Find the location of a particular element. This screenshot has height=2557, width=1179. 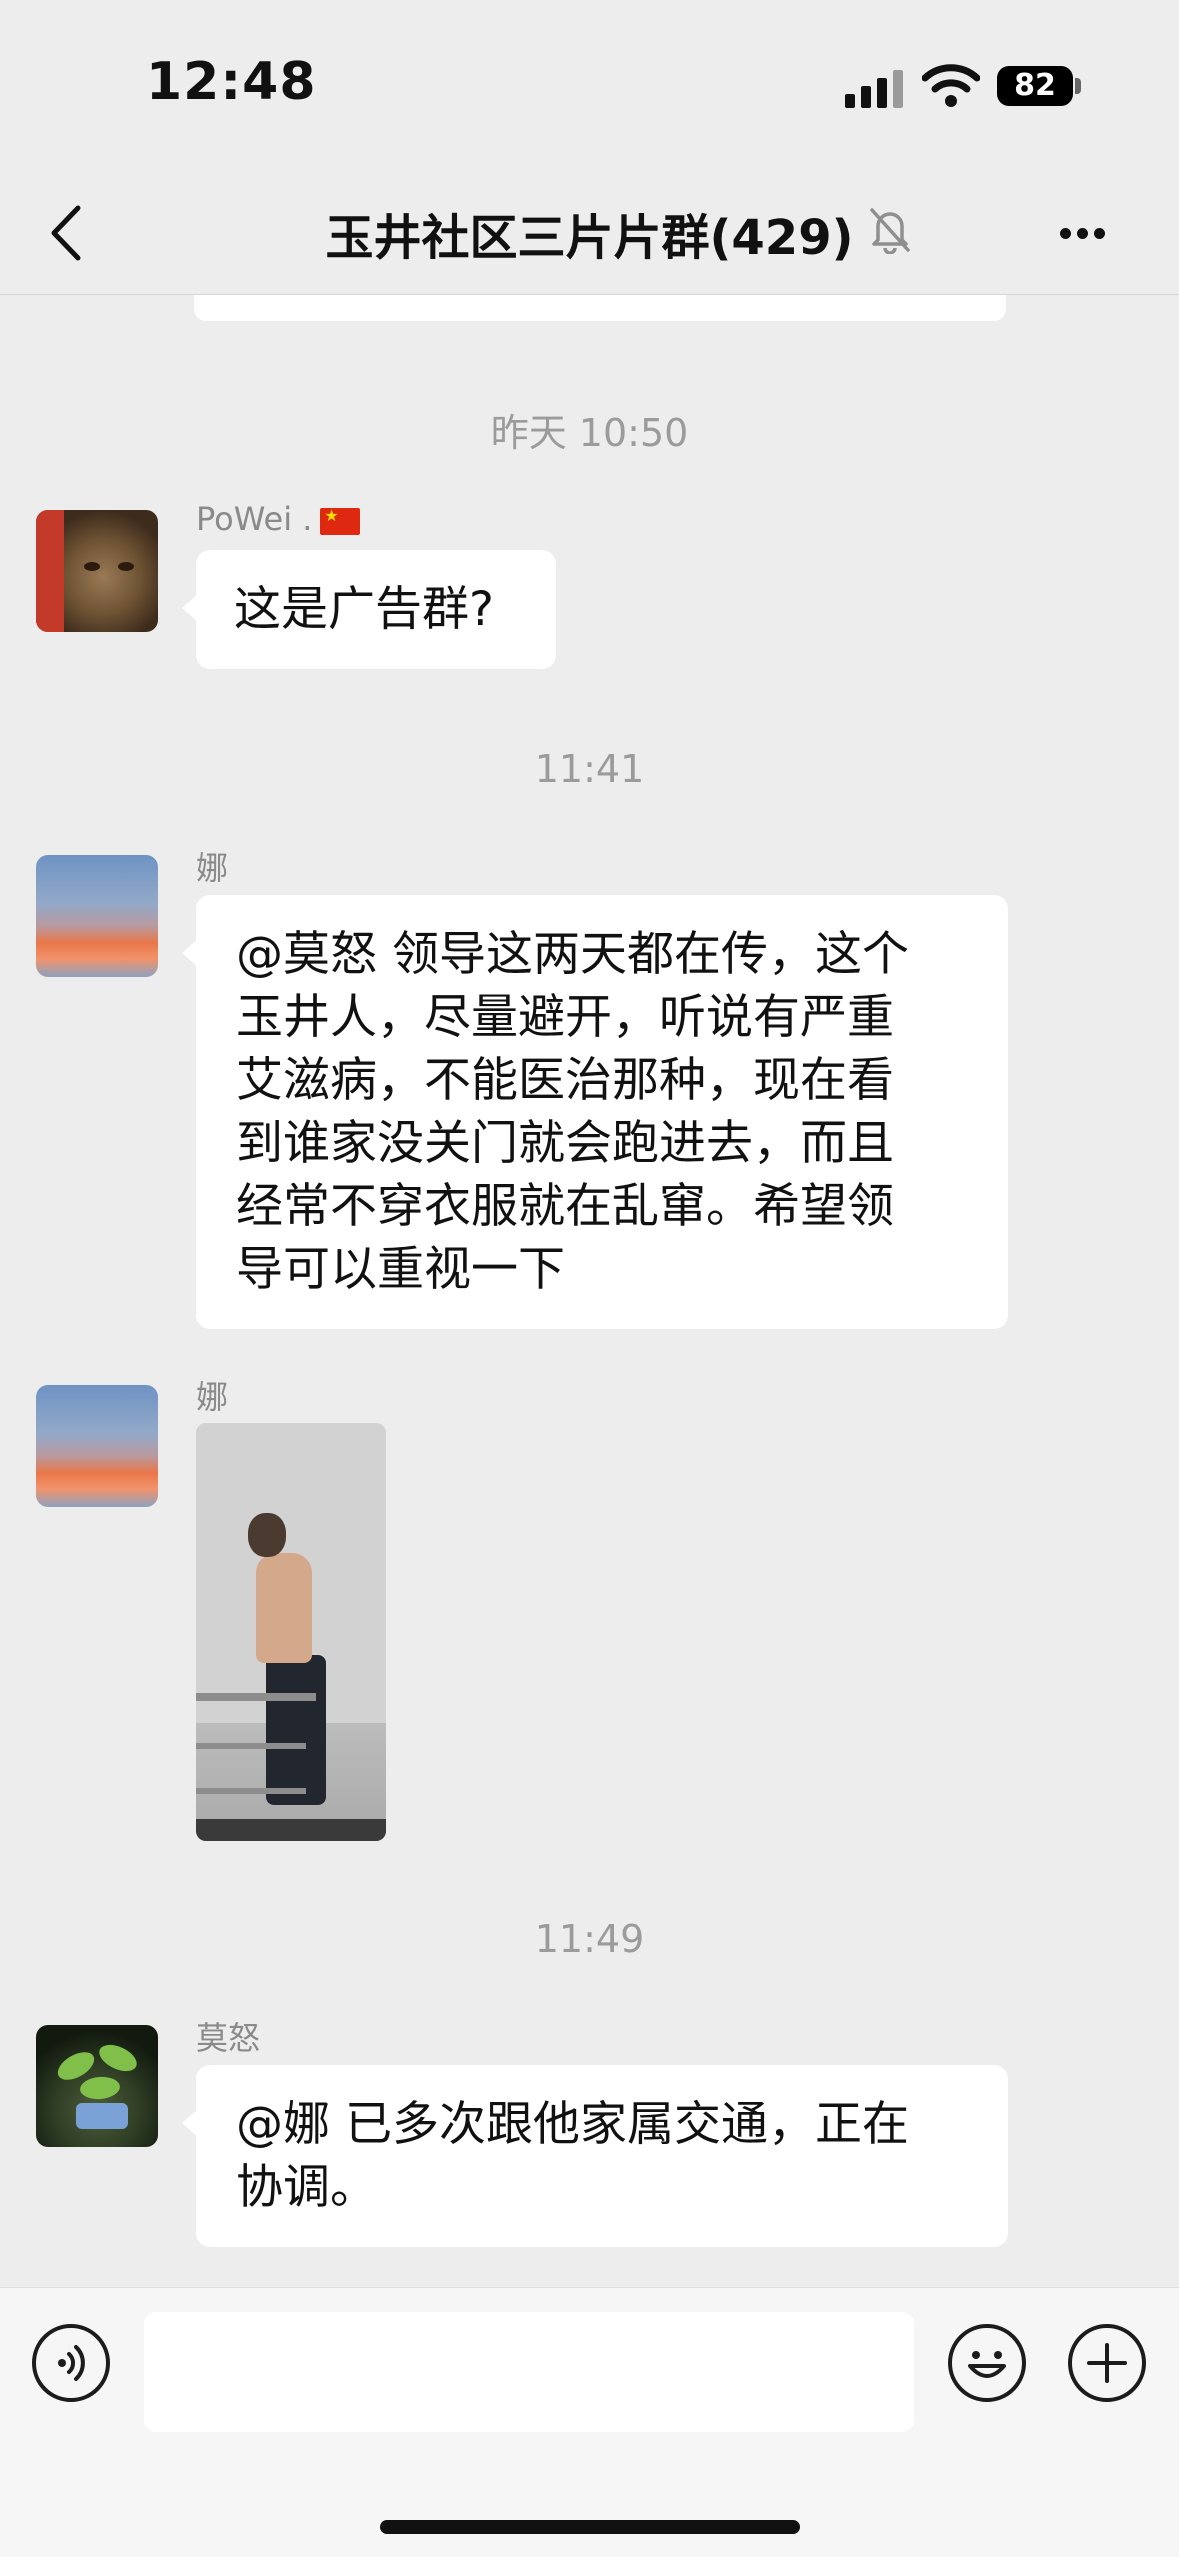

time-separator: 11:49 is located at coordinates (589, 1939).